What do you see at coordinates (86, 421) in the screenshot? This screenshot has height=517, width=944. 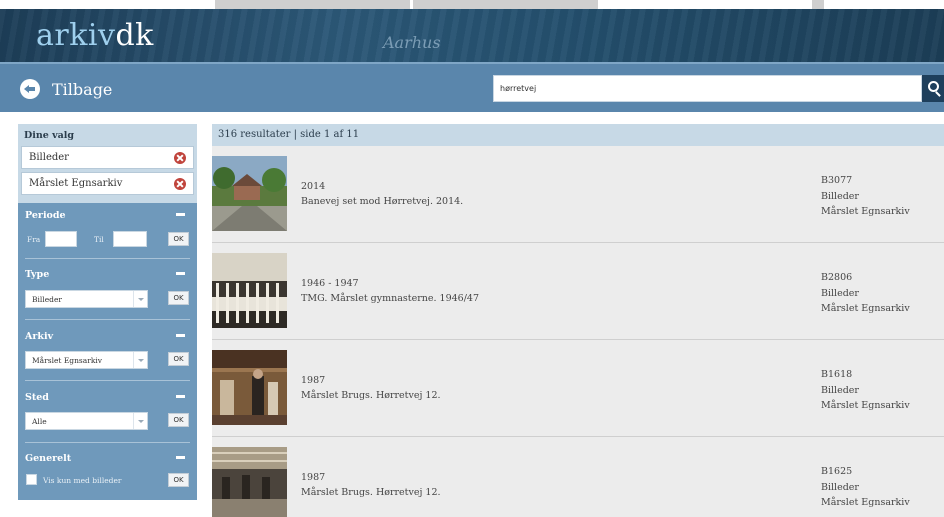 I see `sted-select: Alle` at bounding box center [86, 421].